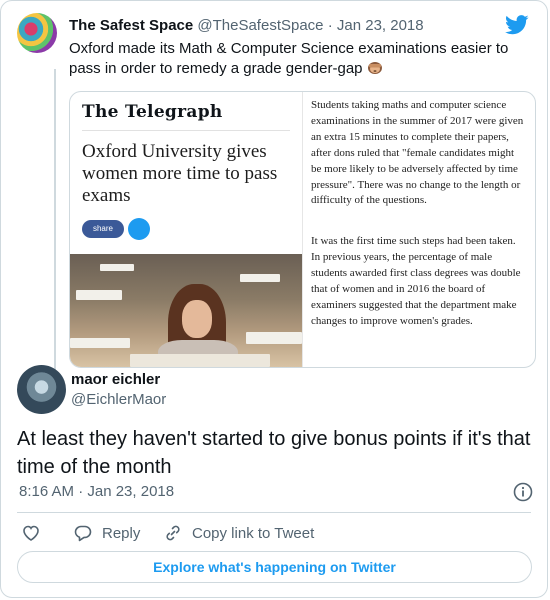 Image resolution: width=550 pixels, height=600 pixels. Describe the element at coordinates (115, 379) in the screenshot. I see `reply-author-name: maor eichler` at that location.